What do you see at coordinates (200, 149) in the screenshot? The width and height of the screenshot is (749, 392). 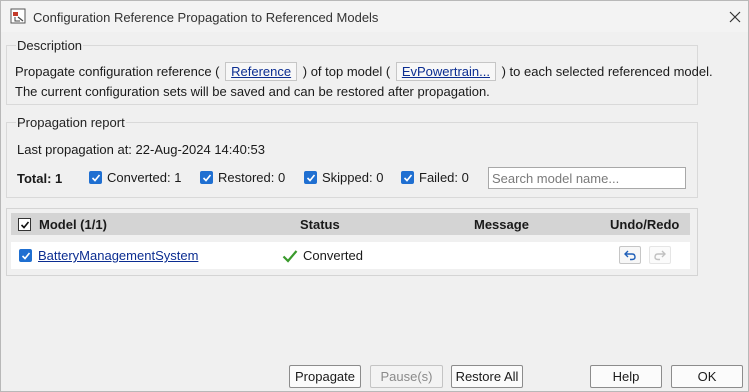 I see `last-propagation-time: 22-Aug-2024 14:40:53` at bounding box center [200, 149].